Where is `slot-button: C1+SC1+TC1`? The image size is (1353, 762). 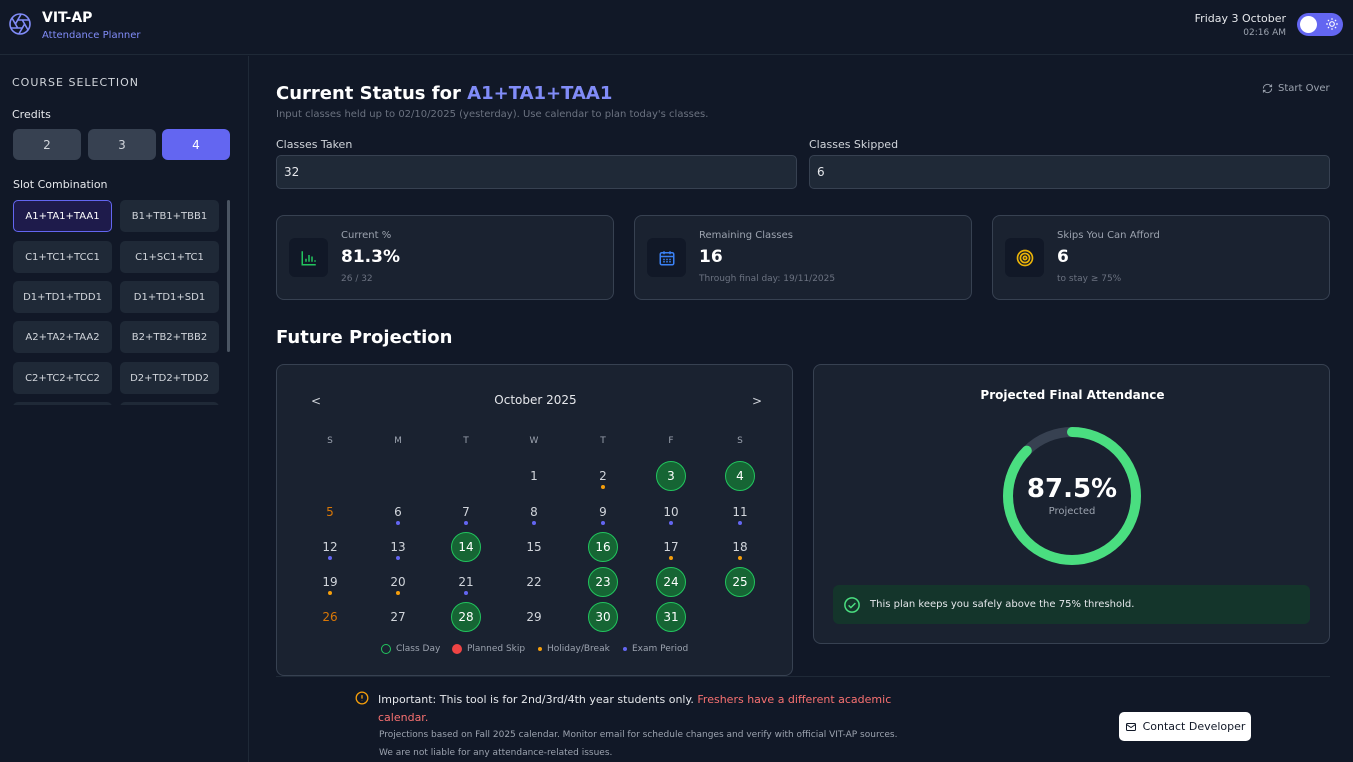
slot-button: C1+SC1+TC1 is located at coordinates (169, 257).